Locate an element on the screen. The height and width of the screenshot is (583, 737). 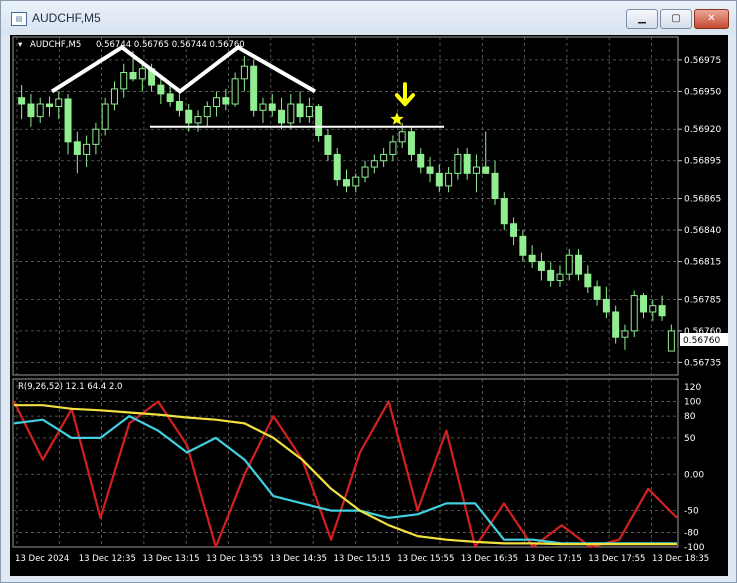
close-button: ✕ is located at coordinates (711, 19).